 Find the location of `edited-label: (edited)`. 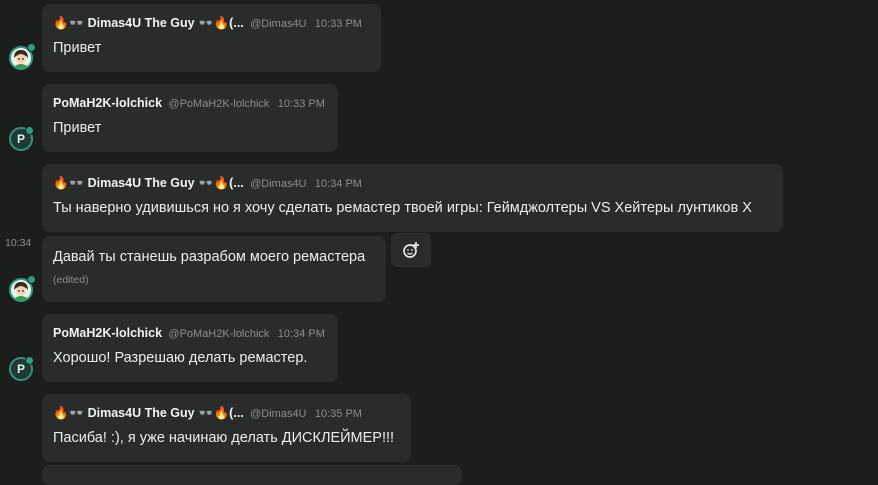

edited-label: (edited) is located at coordinates (71, 280).